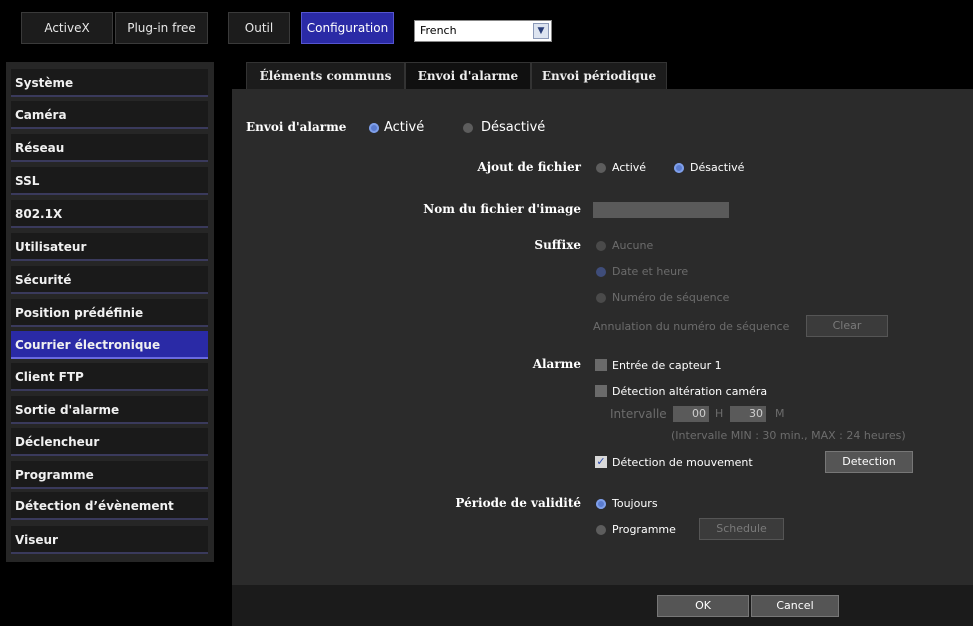  Describe the element at coordinates (847, 326) in the screenshot. I see `clear-button: Clear` at that location.